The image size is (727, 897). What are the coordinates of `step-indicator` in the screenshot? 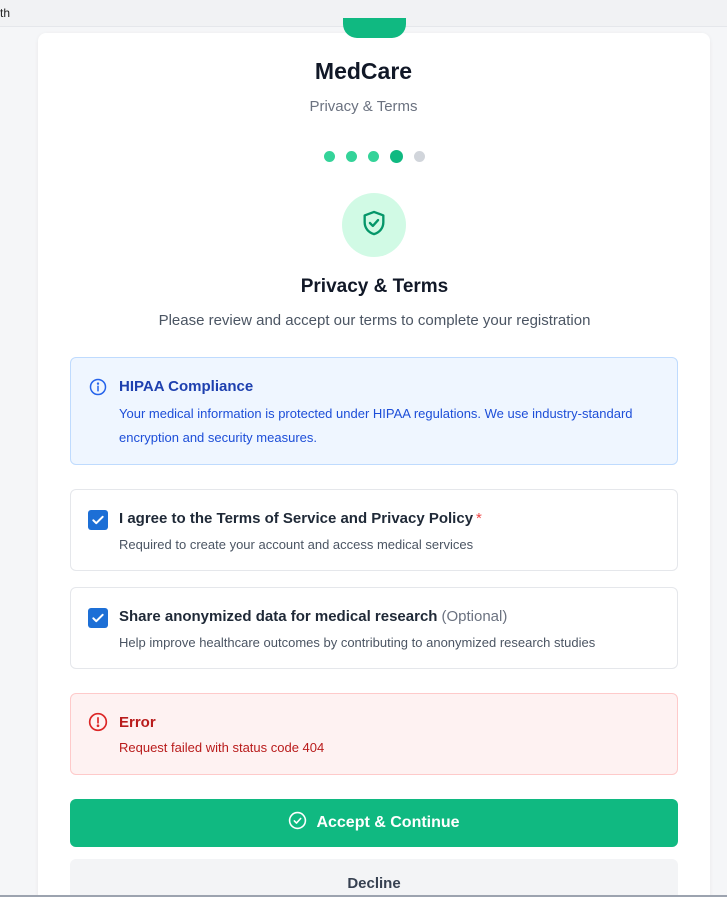 It's located at (374, 156).